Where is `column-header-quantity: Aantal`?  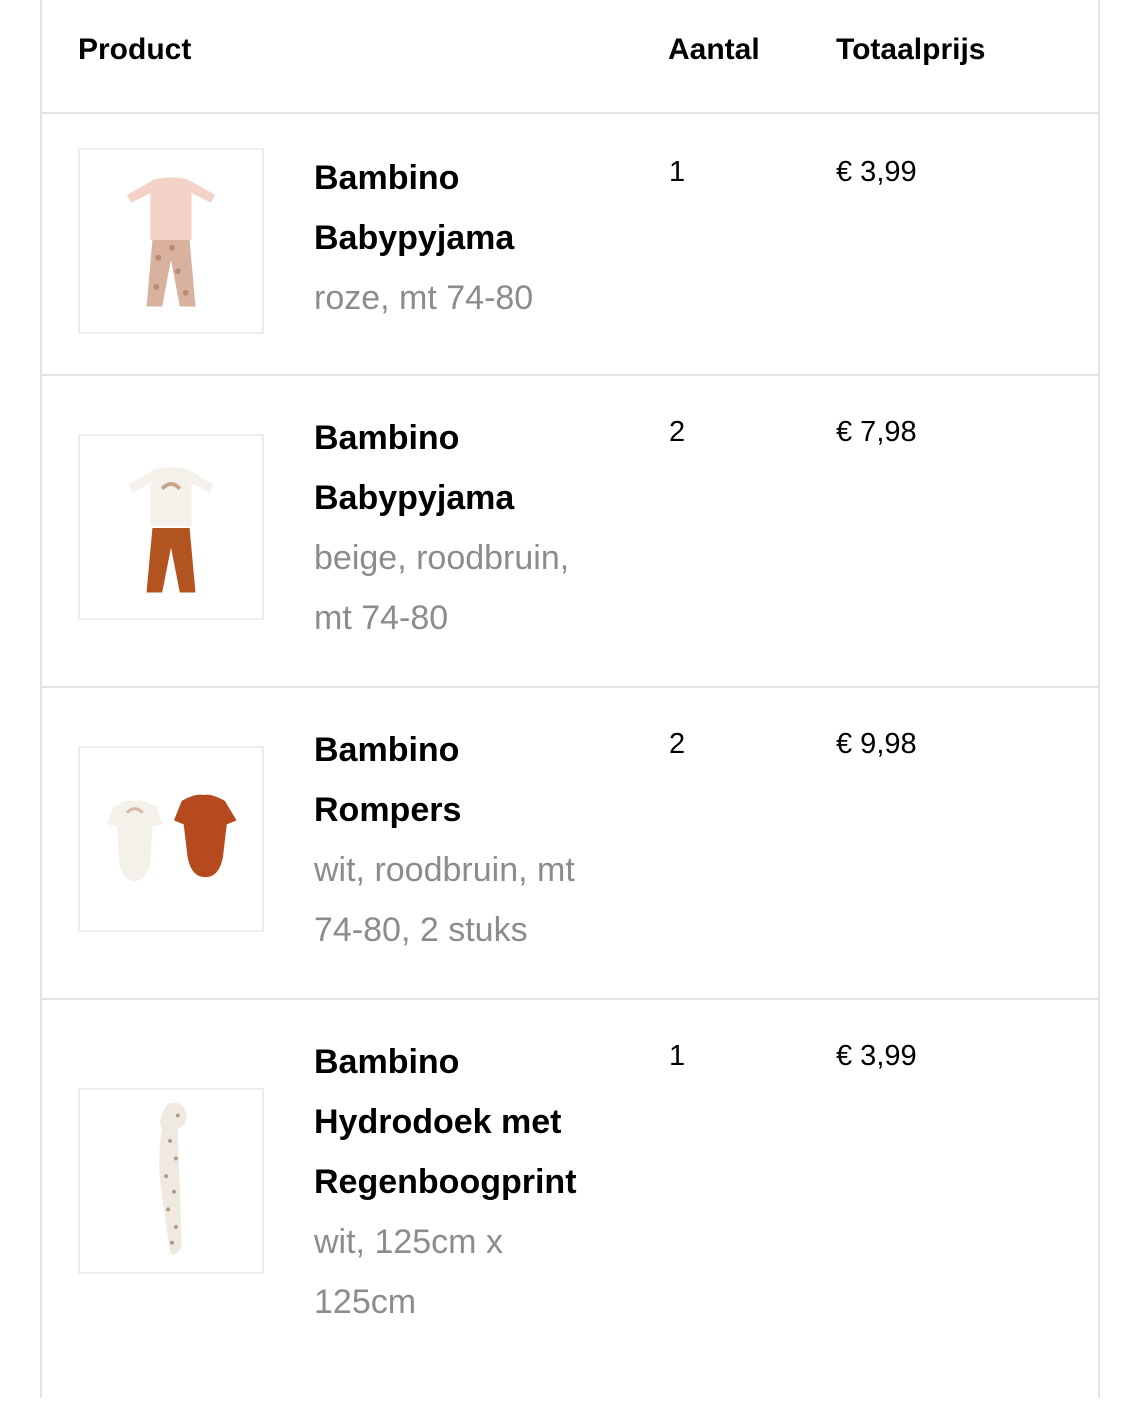
column-header-quantity: Aantal is located at coordinates (714, 49).